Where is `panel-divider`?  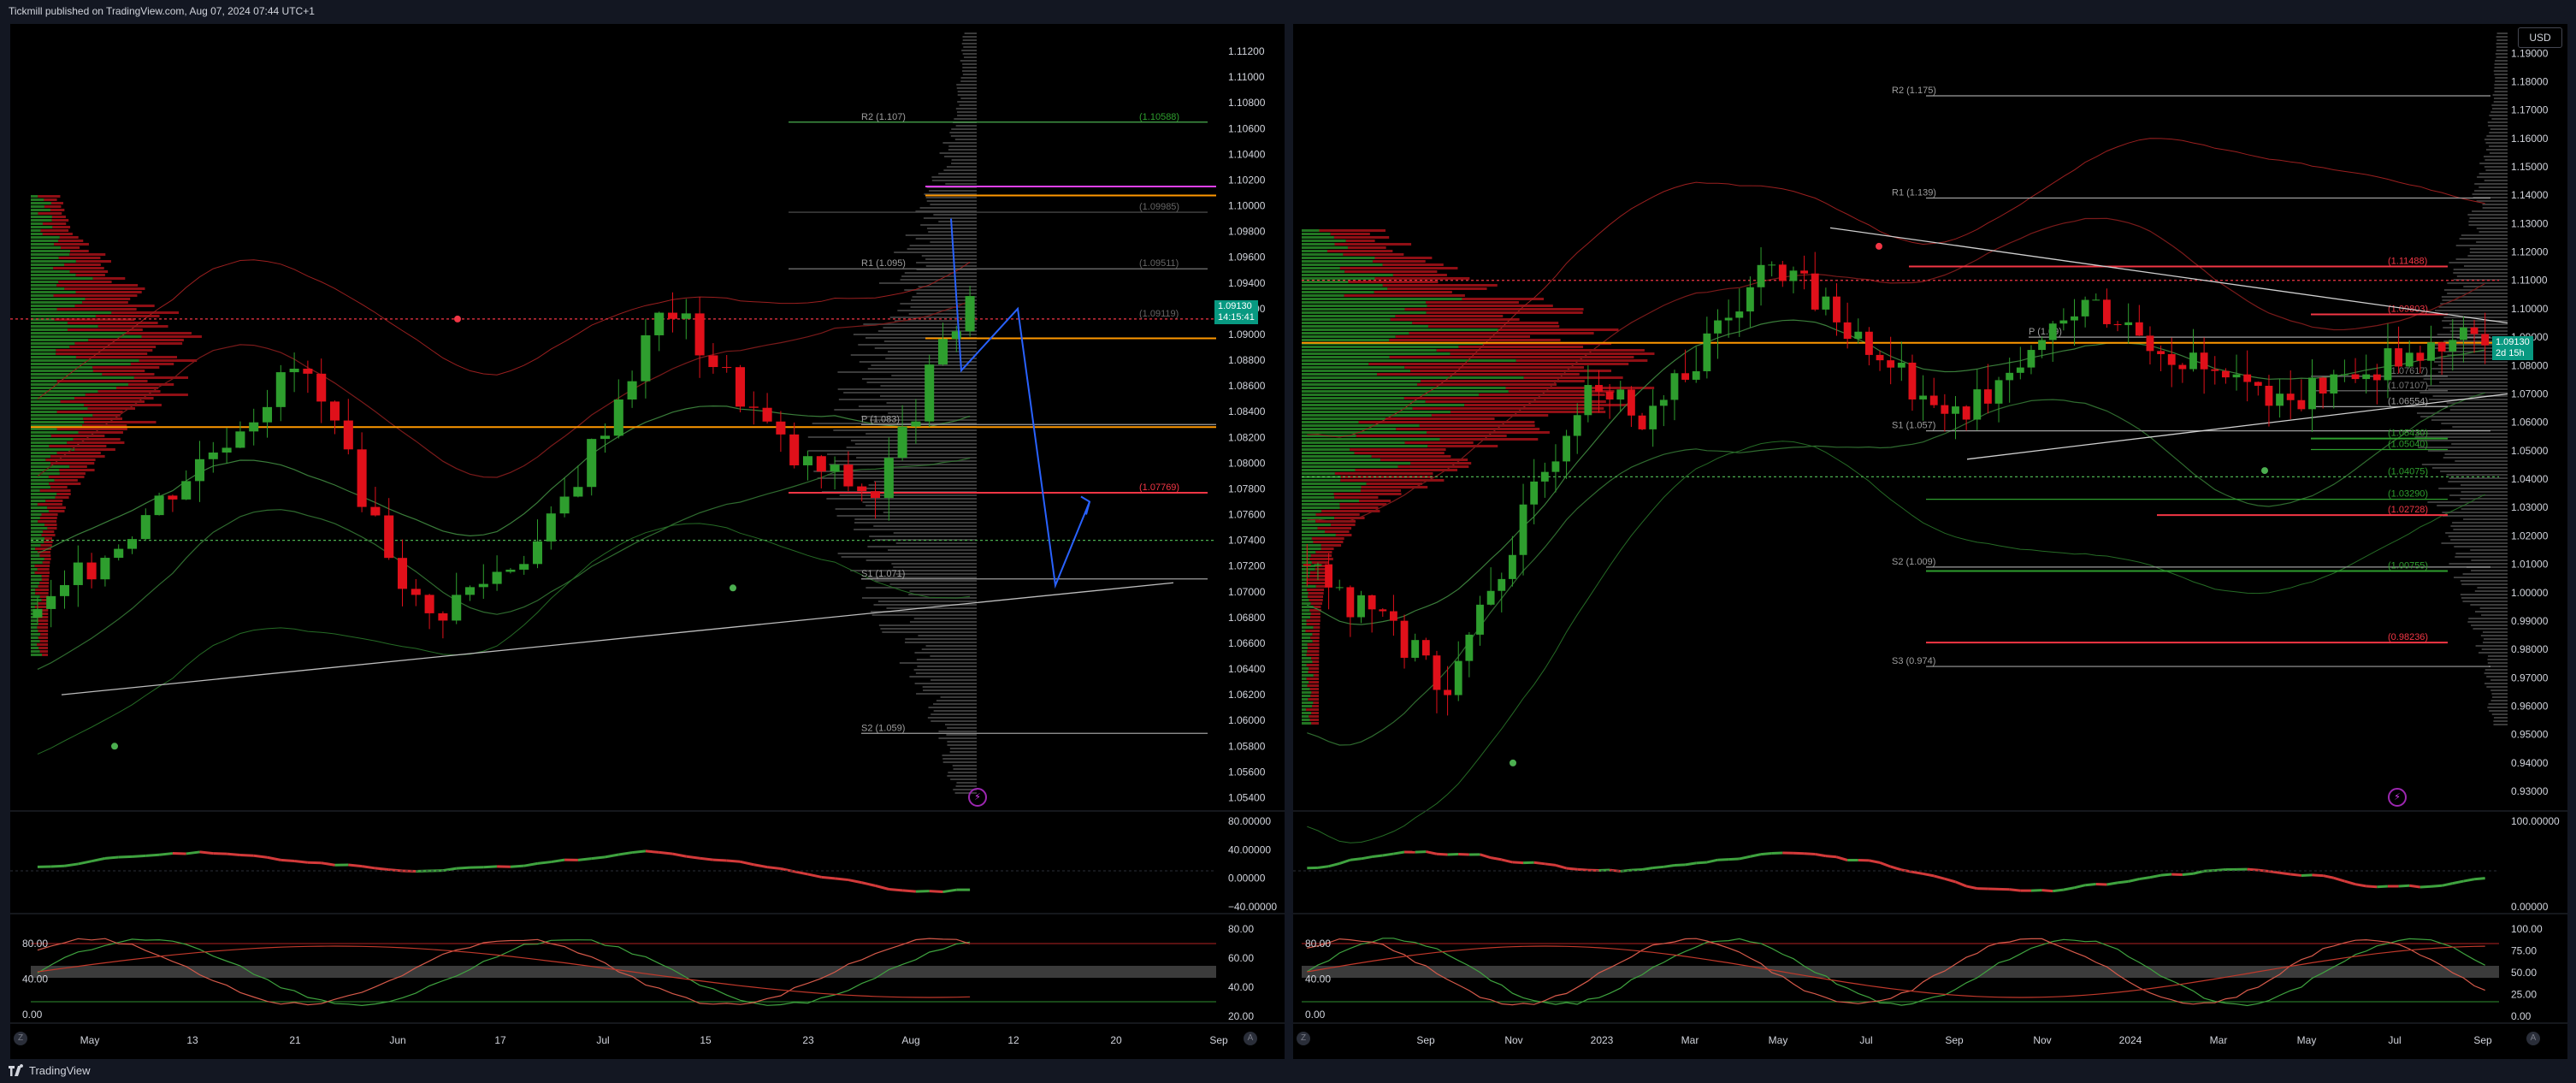 panel-divider is located at coordinates (1289, 541).